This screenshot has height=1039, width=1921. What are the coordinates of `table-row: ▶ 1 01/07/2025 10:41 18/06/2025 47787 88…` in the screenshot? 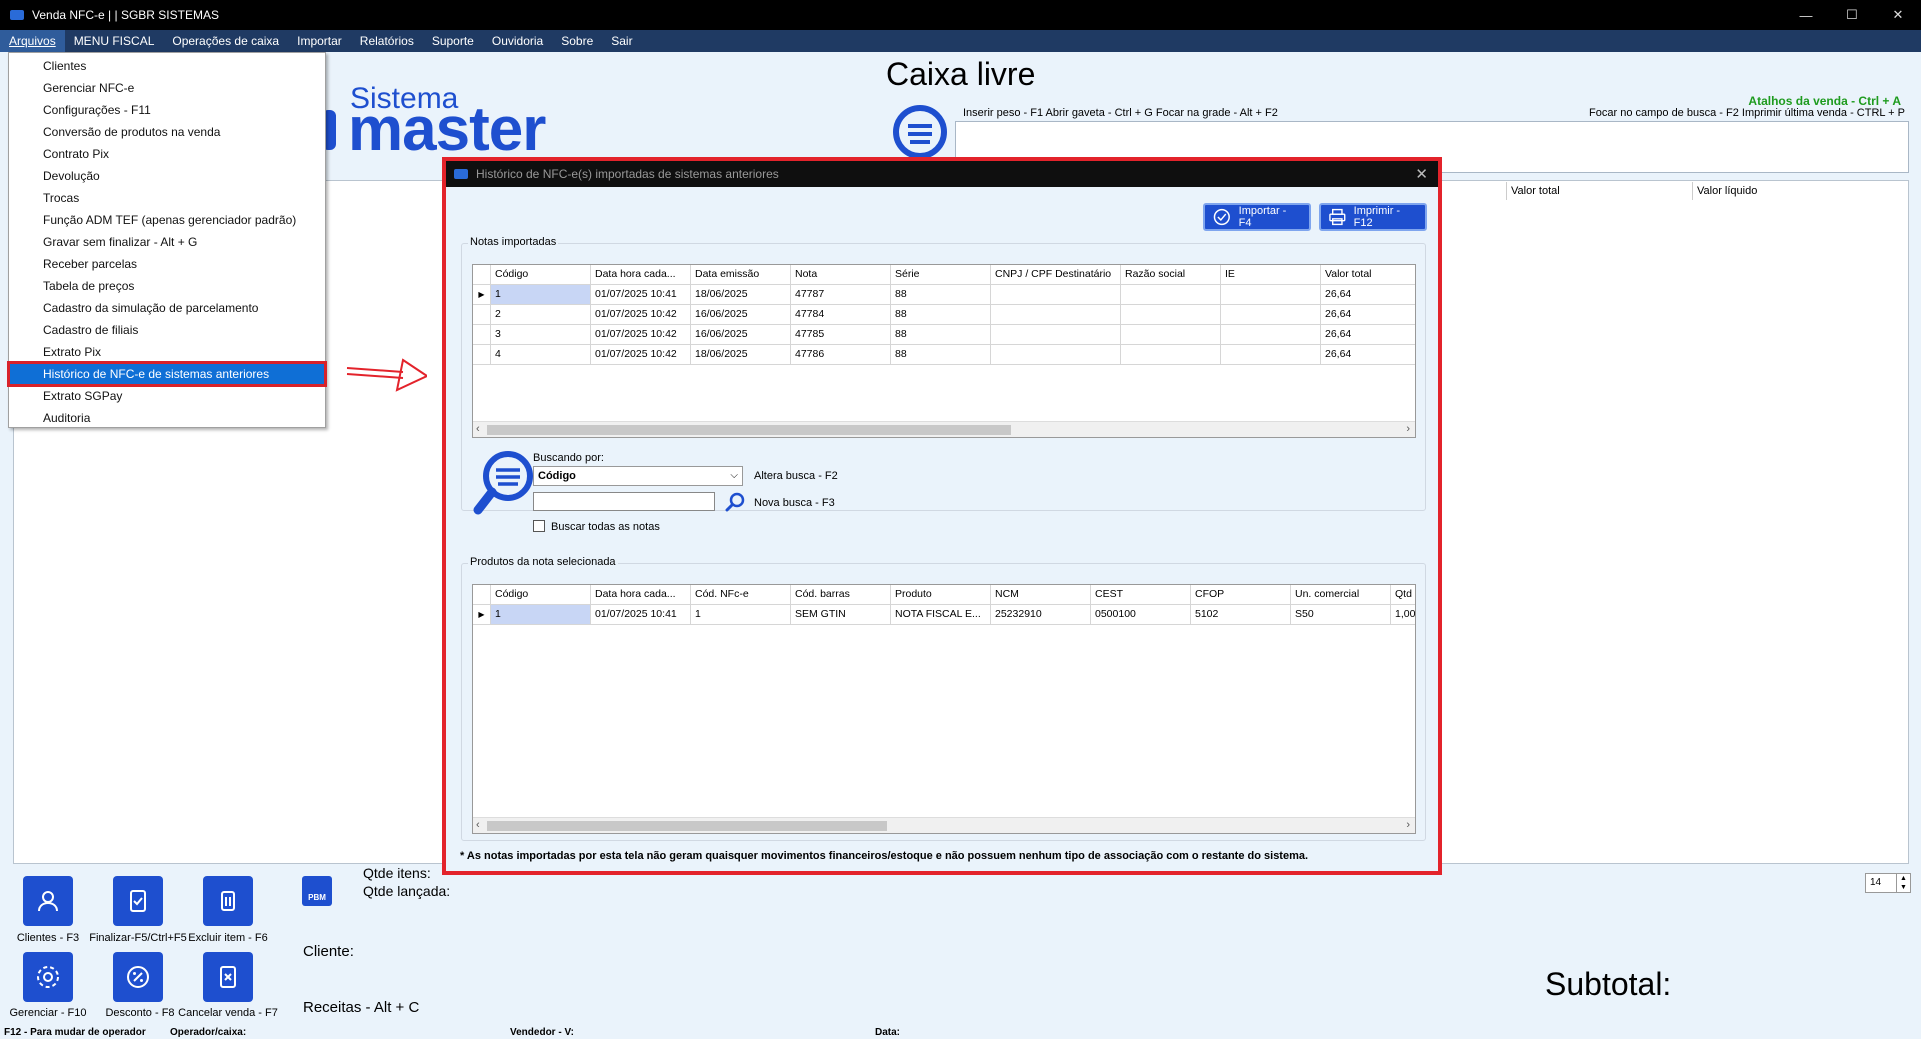 It's located at (944, 295).